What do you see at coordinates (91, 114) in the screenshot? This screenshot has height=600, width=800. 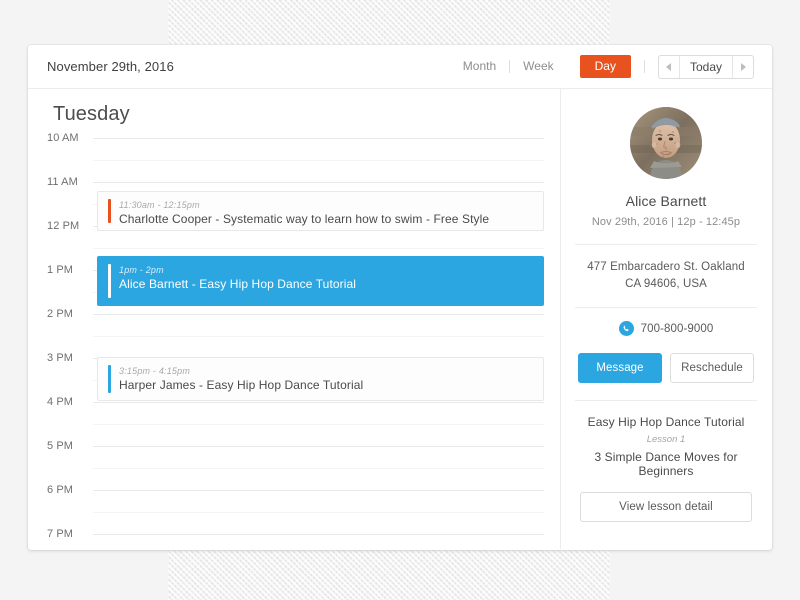 I see `day-title: Tuesday` at bounding box center [91, 114].